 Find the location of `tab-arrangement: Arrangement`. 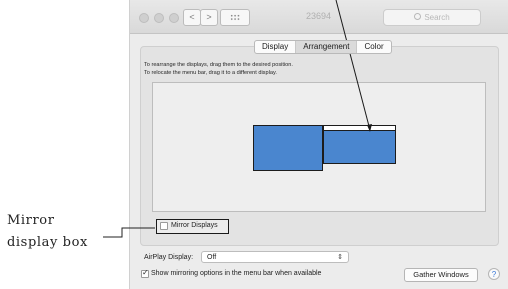

tab-arrangement: Arrangement is located at coordinates (327, 47).